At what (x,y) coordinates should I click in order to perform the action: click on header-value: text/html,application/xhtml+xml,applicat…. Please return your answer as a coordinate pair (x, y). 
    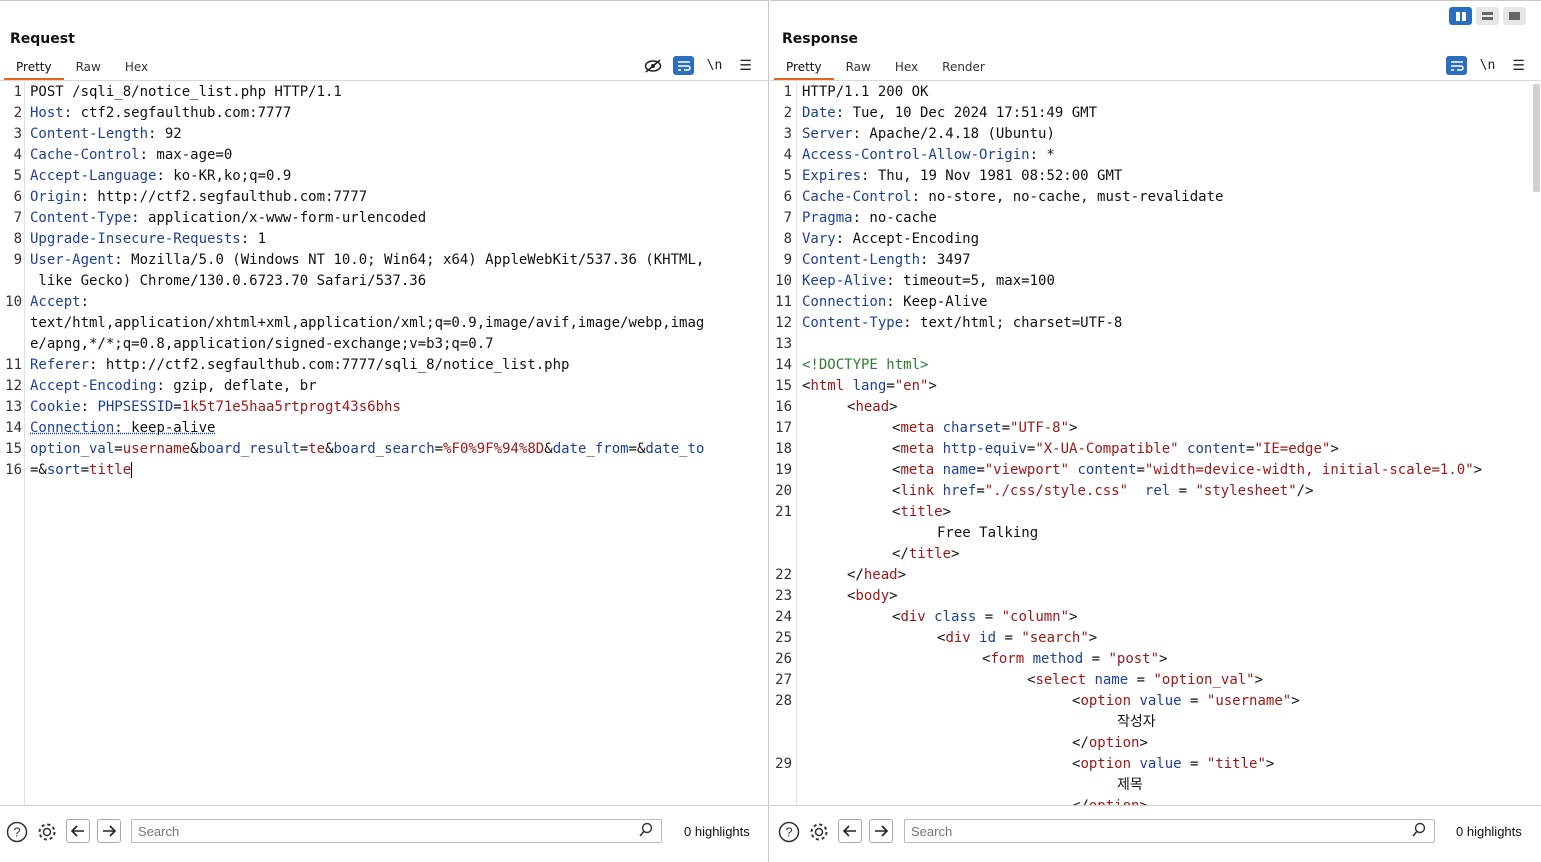
    Looking at the image, I should click on (367, 323).